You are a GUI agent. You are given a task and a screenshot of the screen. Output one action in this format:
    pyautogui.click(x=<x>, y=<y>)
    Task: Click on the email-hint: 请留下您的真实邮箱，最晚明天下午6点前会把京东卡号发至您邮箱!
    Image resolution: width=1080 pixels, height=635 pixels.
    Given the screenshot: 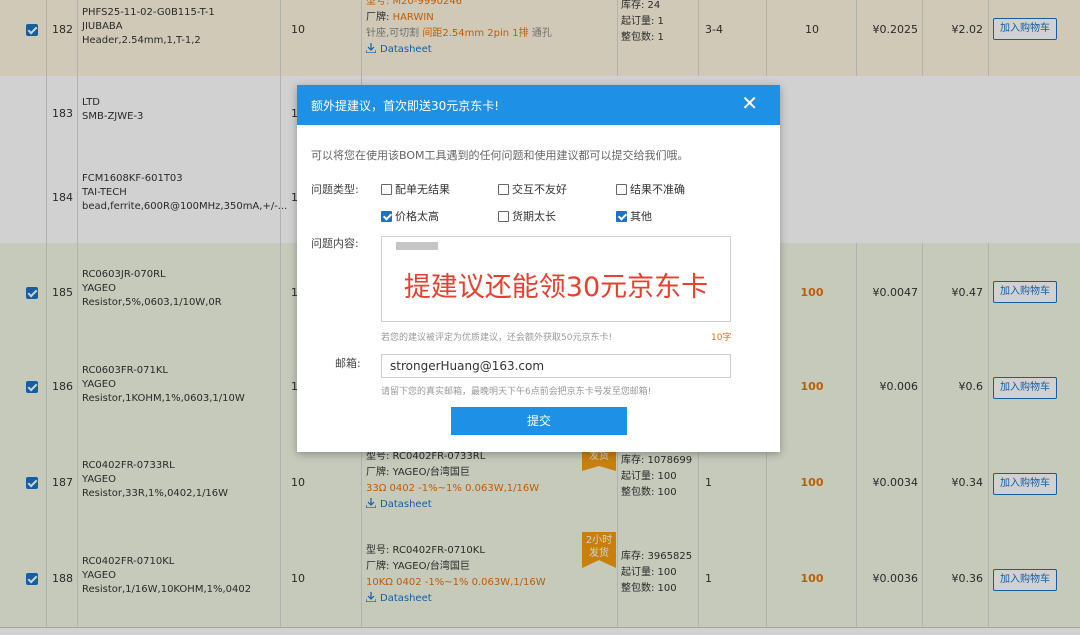 What is the action you would take?
    pyautogui.click(x=516, y=392)
    